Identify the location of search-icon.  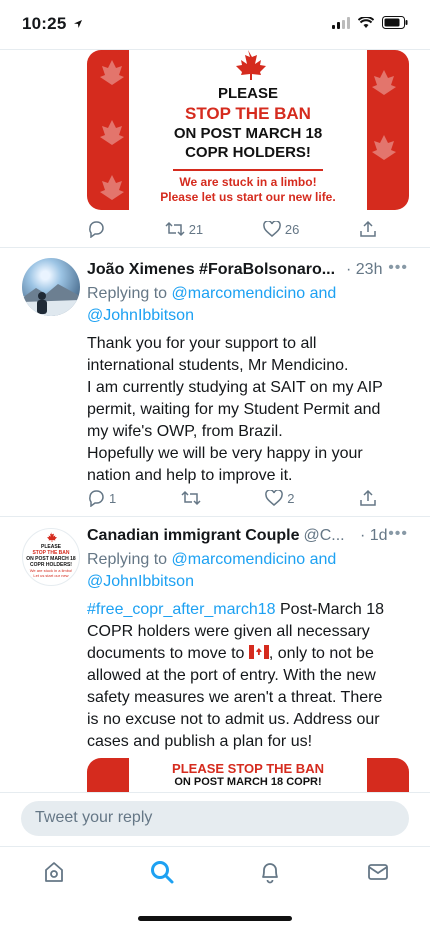
(162, 872).